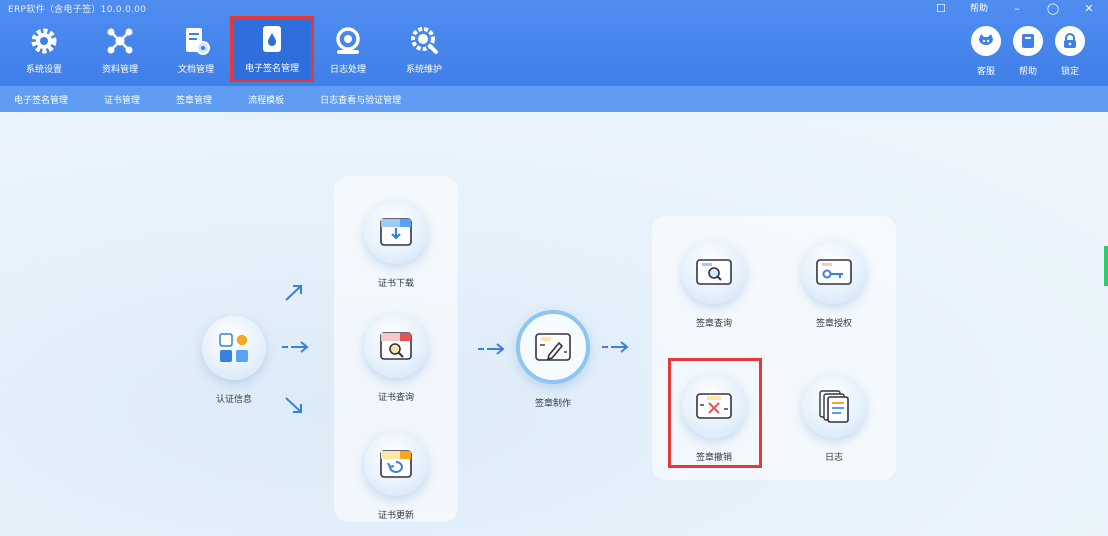 Image resolution: width=1108 pixels, height=536 pixels. I want to click on sub-menu-bar: 电子签名管理 证书管理 签章管理 流程模板 日志查看与验证管理, so click(554, 99).